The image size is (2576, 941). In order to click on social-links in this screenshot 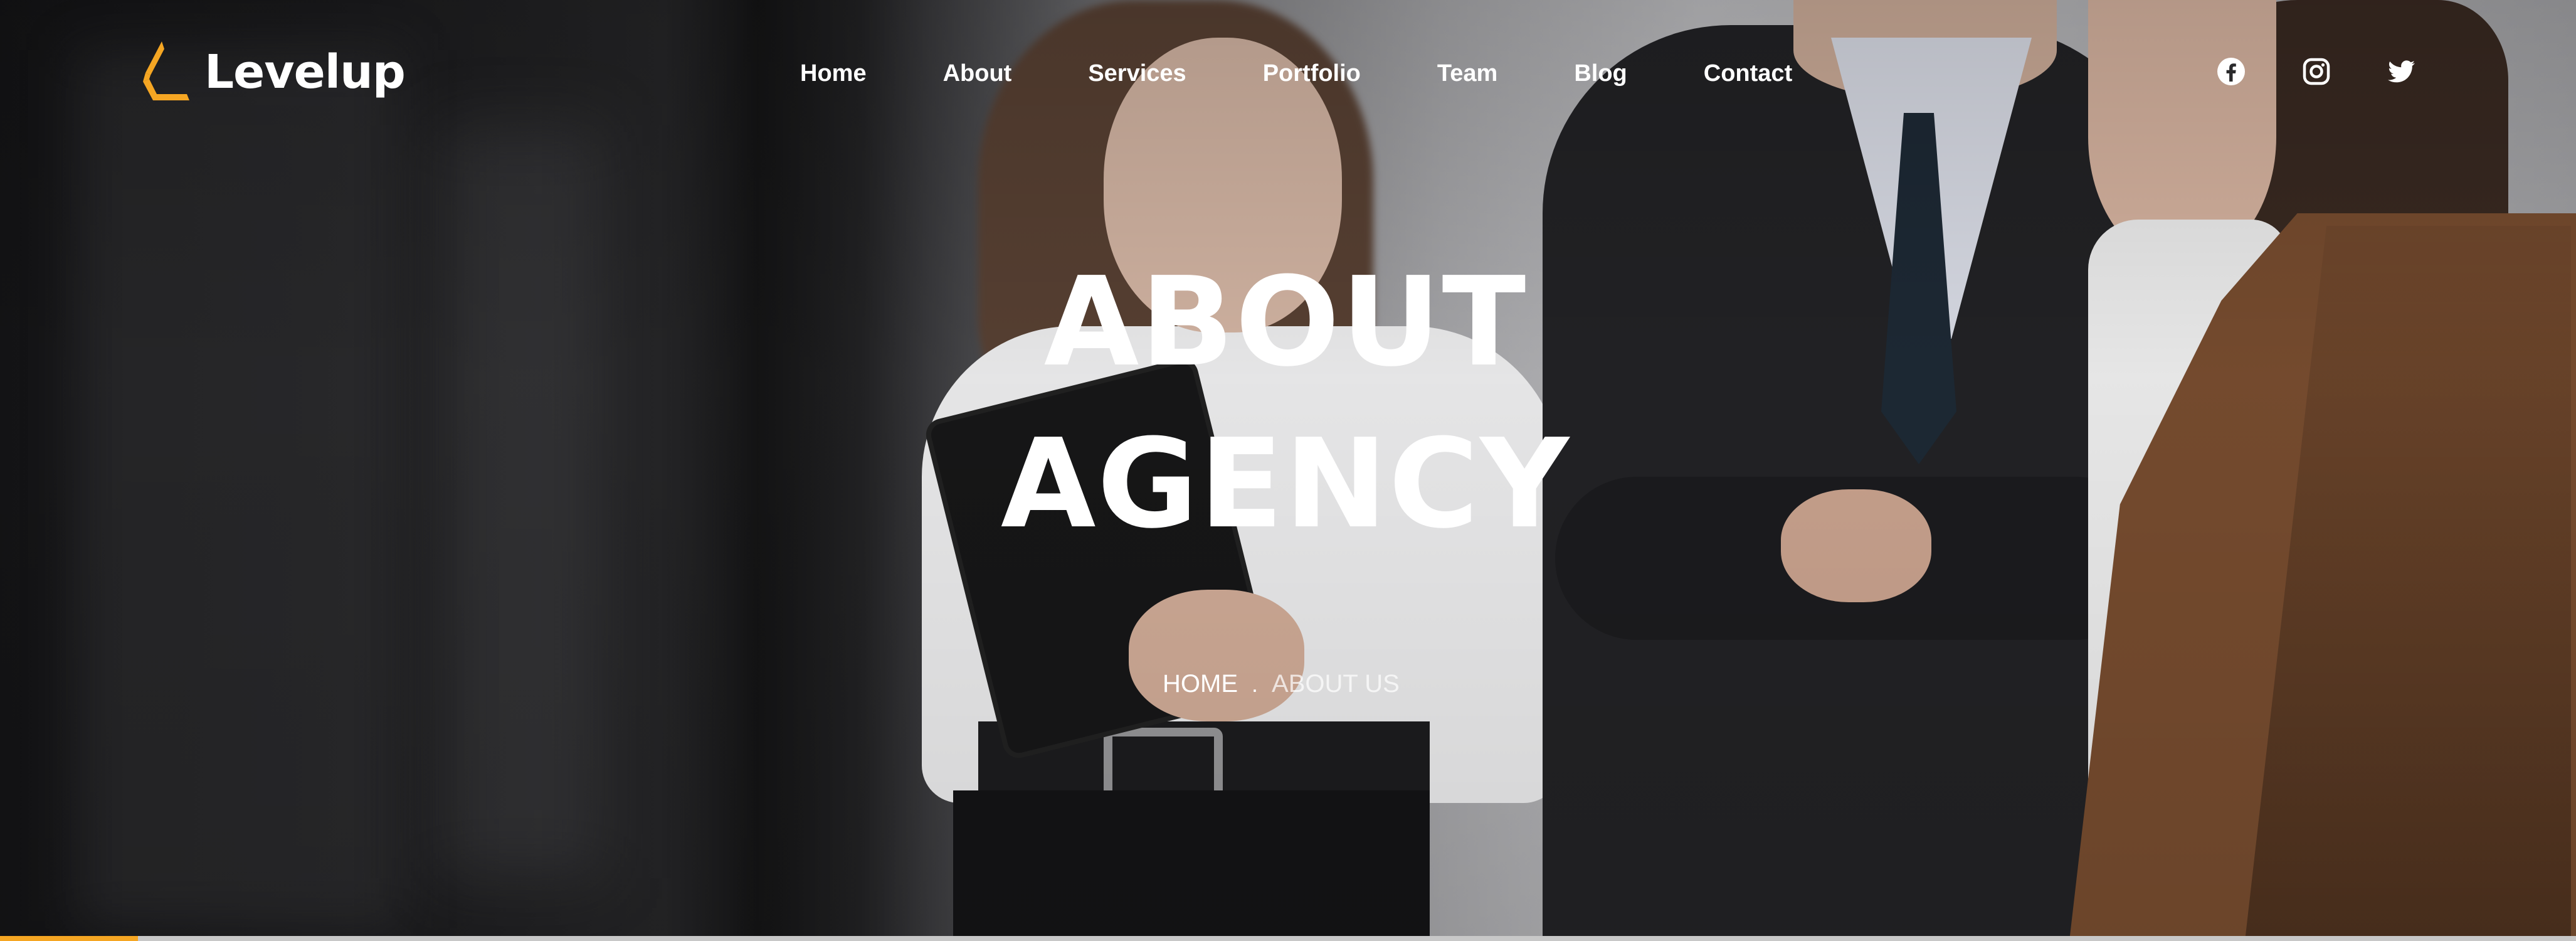, I will do `click(2316, 71)`.